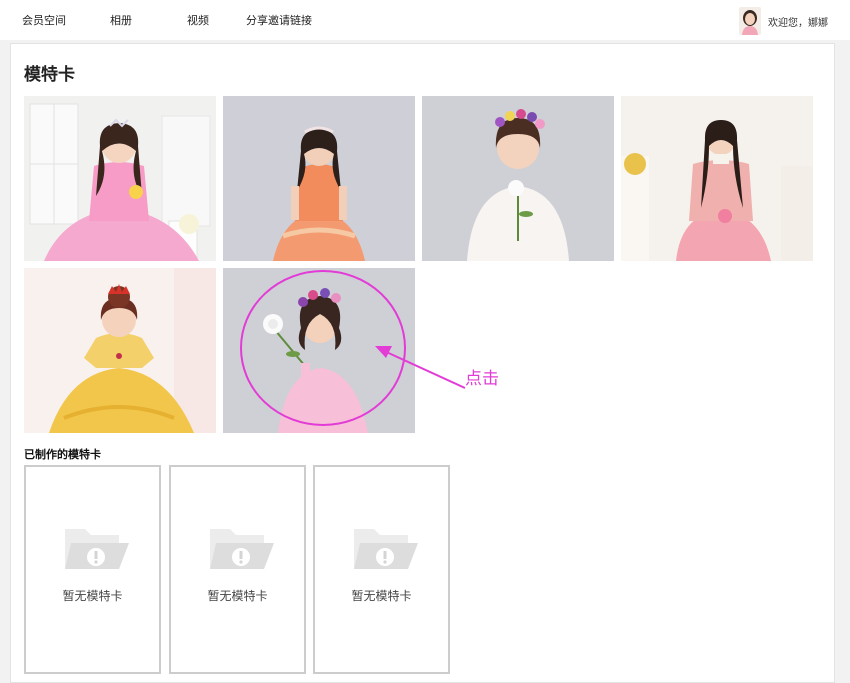 This screenshot has height=683, width=850. Describe the element at coordinates (750, 21) in the screenshot. I see `avatar` at that location.